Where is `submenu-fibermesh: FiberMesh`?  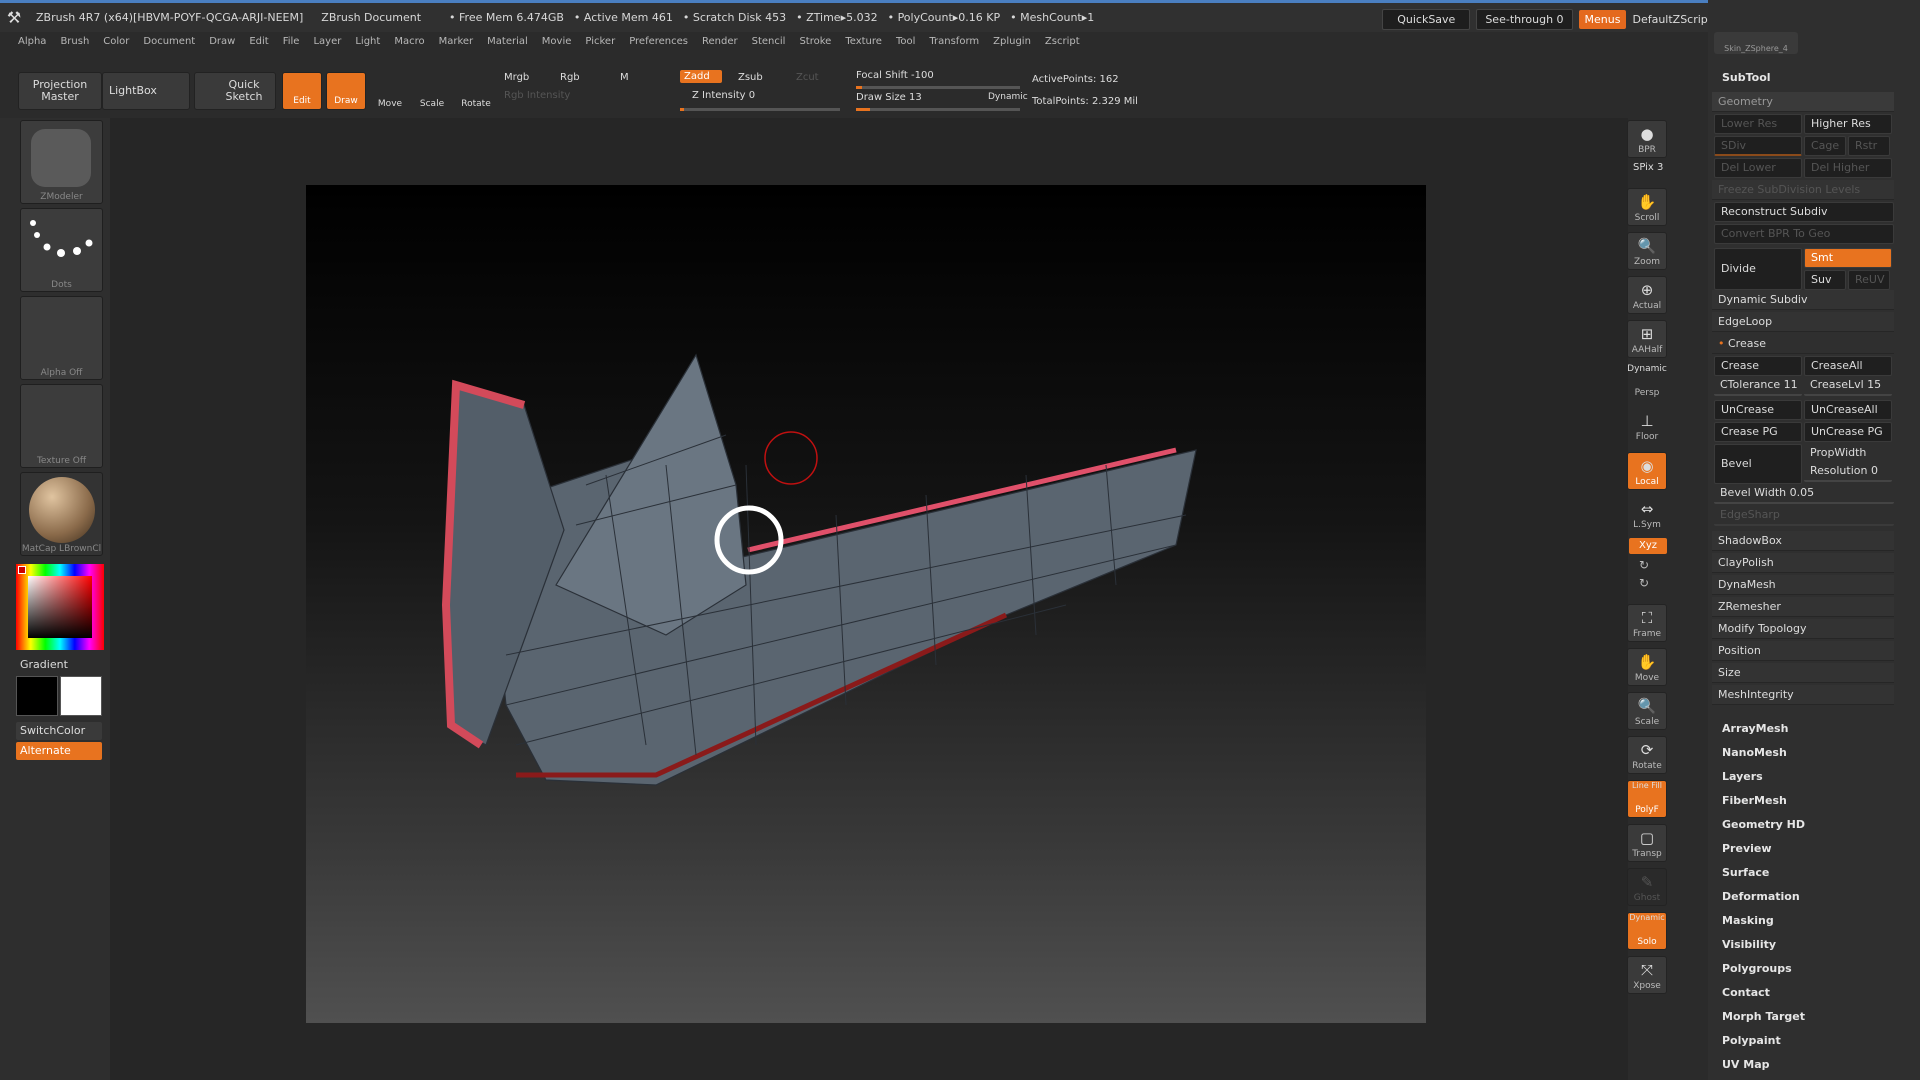 submenu-fibermesh: FiberMesh is located at coordinates (1754, 800).